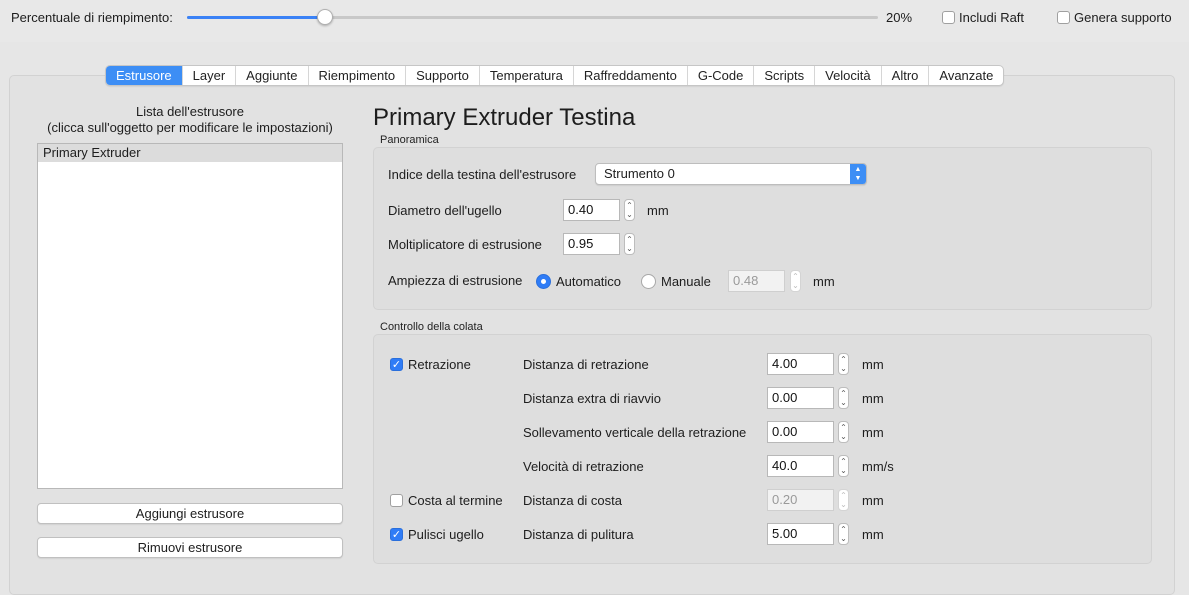  Describe the element at coordinates (92, 17) in the screenshot. I see `infill-percentage-label: Percentuale di riempimento:` at that location.